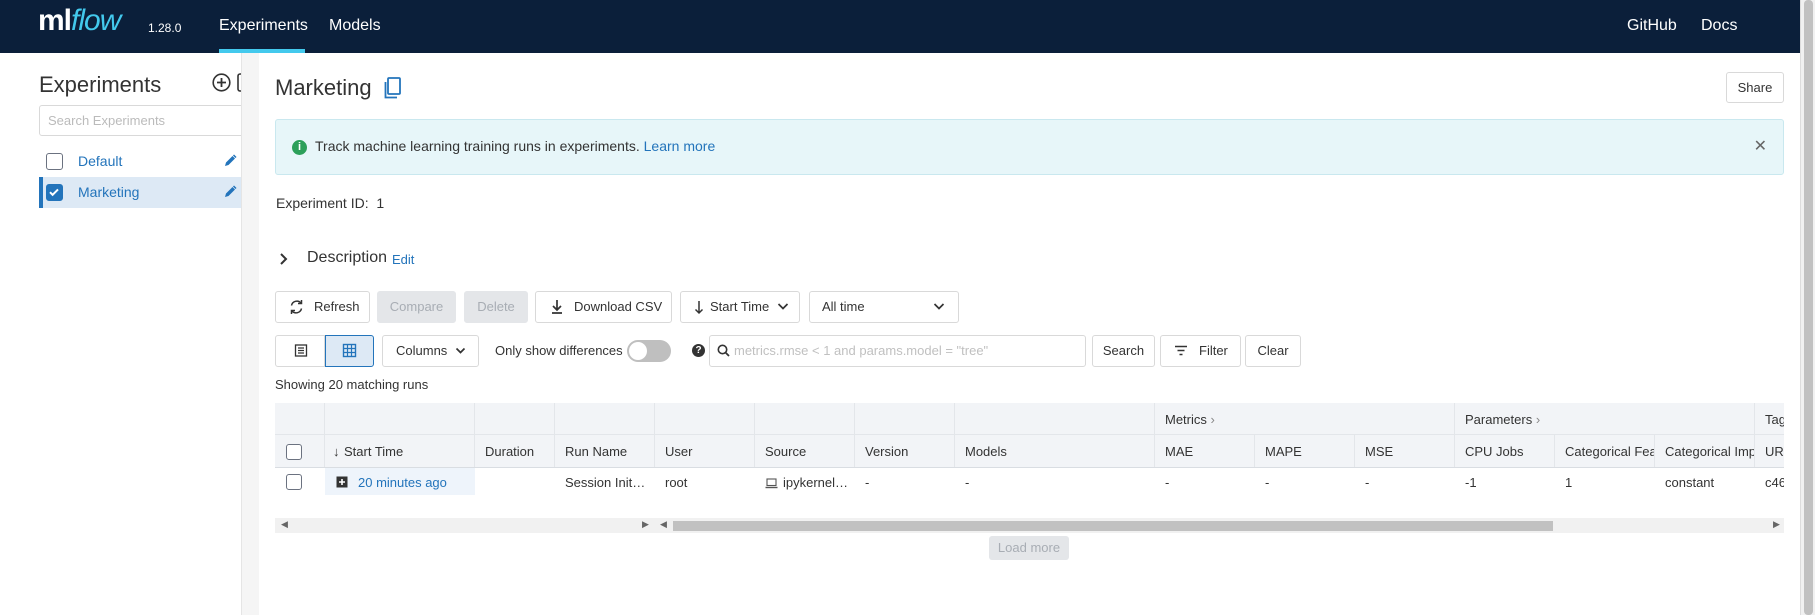 The height and width of the screenshot is (615, 1815). I want to click on info-icon: i, so click(299, 147).